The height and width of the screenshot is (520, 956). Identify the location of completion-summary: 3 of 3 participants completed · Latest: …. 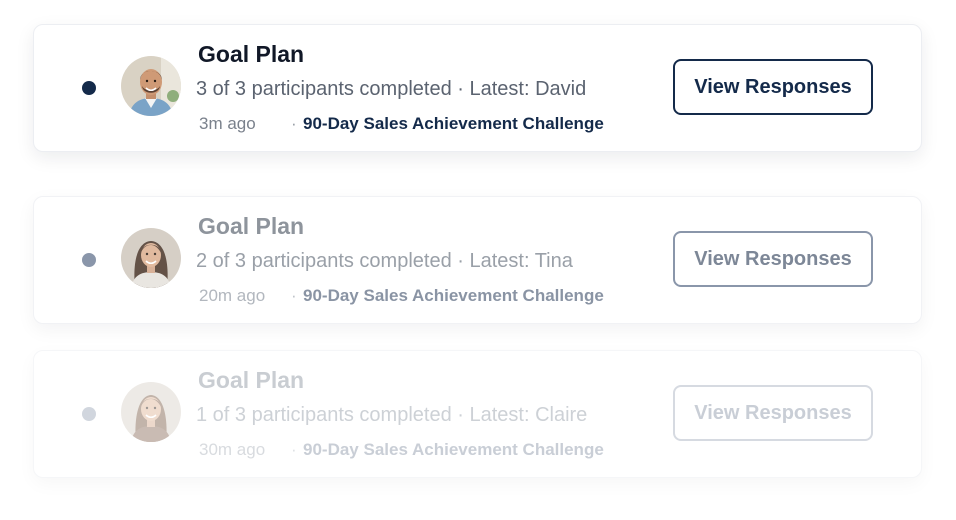
(391, 89).